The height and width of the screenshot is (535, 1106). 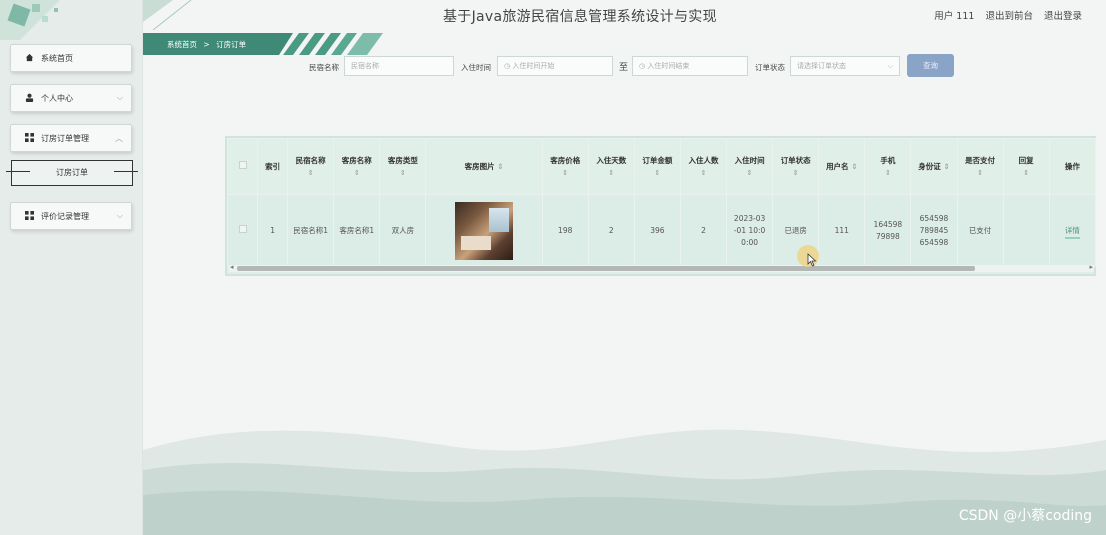 What do you see at coordinates (119, 138) in the screenshot?
I see `chevron-up-icon: ︿` at bounding box center [119, 138].